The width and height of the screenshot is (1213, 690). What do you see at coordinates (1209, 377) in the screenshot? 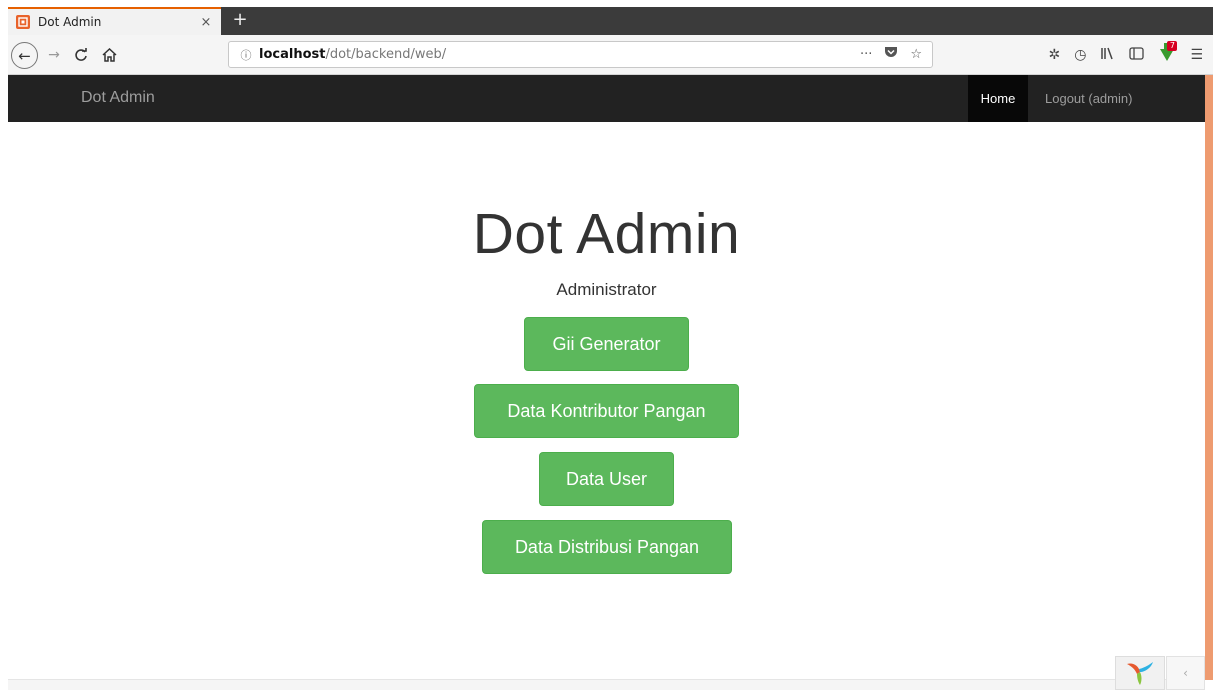
I see `page-scrollbar` at bounding box center [1209, 377].